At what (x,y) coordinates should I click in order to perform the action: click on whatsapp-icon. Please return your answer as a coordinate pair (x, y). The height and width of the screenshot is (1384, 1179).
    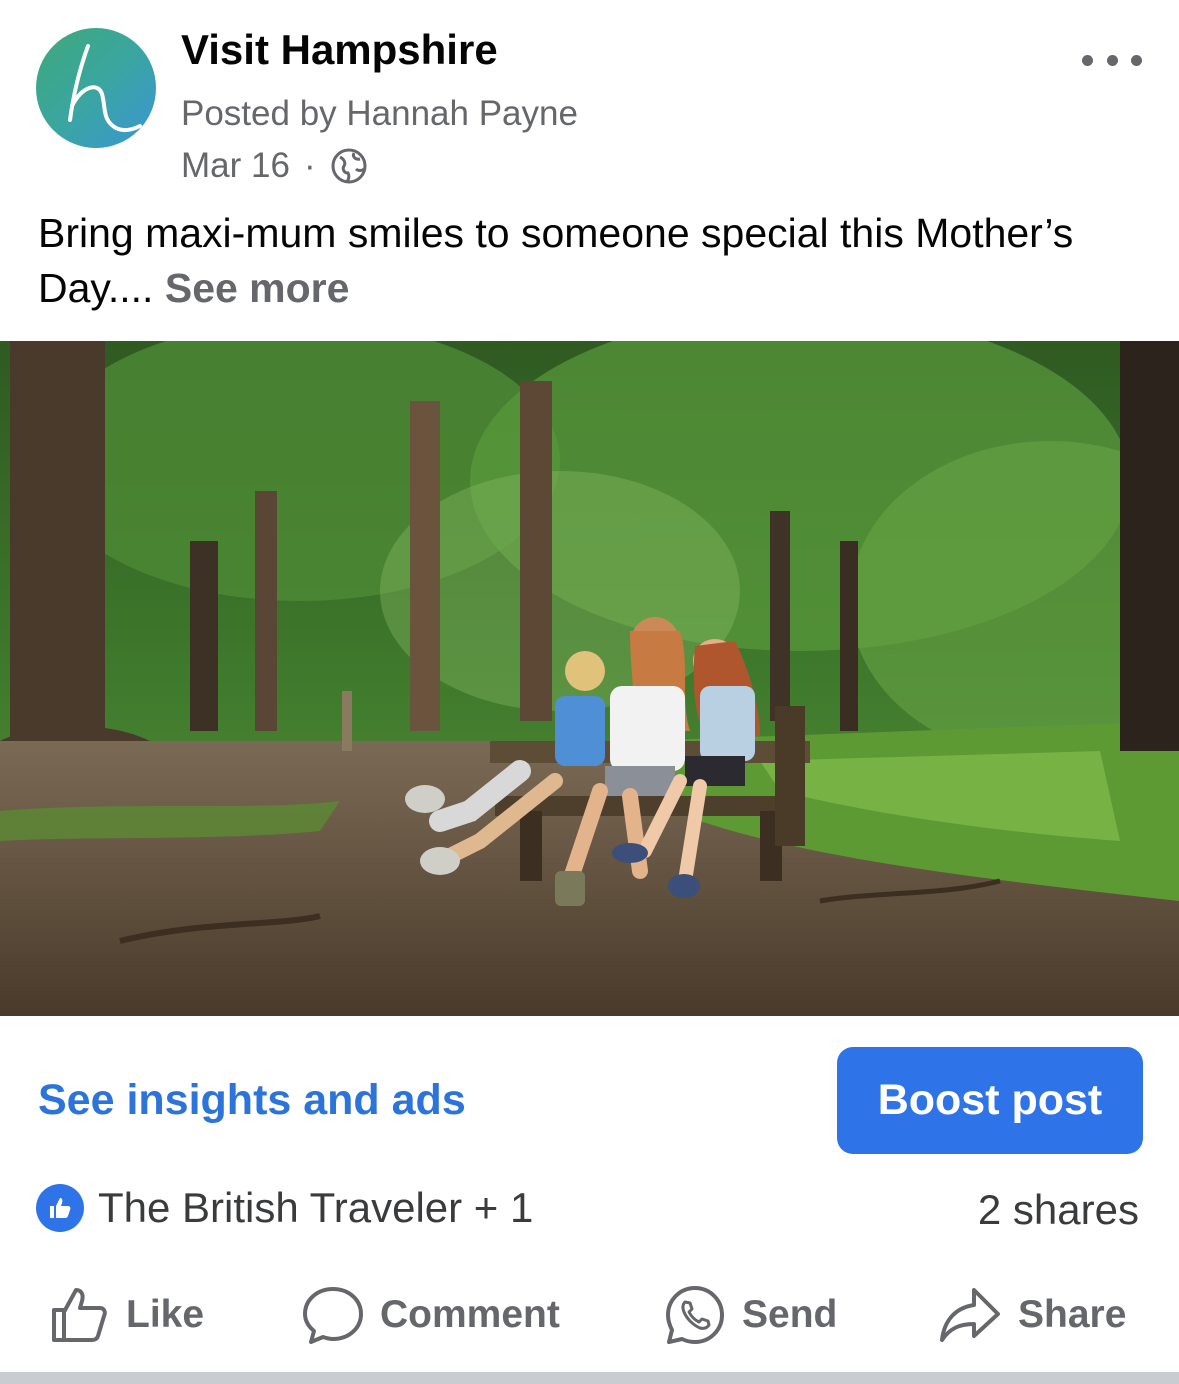
    Looking at the image, I should click on (695, 1315).